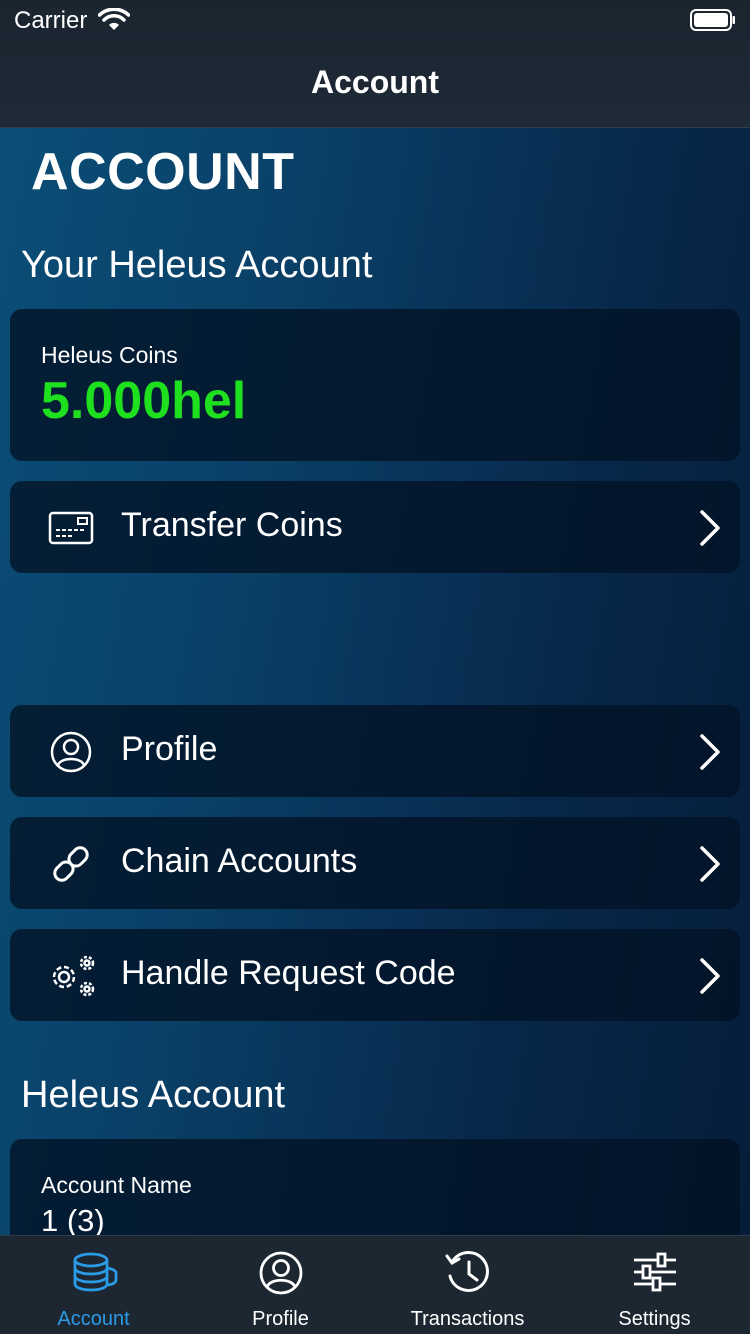  Describe the element at coordinates (375, 527) in the screenshot. I see `transfer-coins-row: Transfer Coins` at that location.